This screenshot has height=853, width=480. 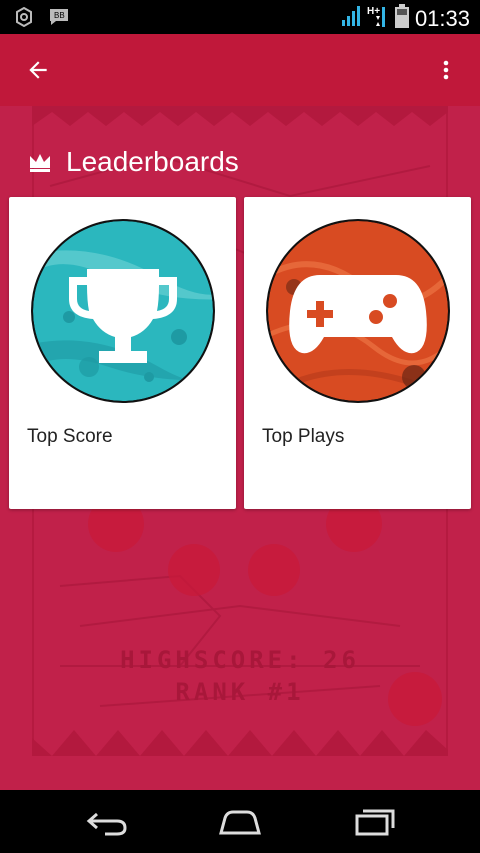 I want to click on battery-icon, so click(x=401, y=18).